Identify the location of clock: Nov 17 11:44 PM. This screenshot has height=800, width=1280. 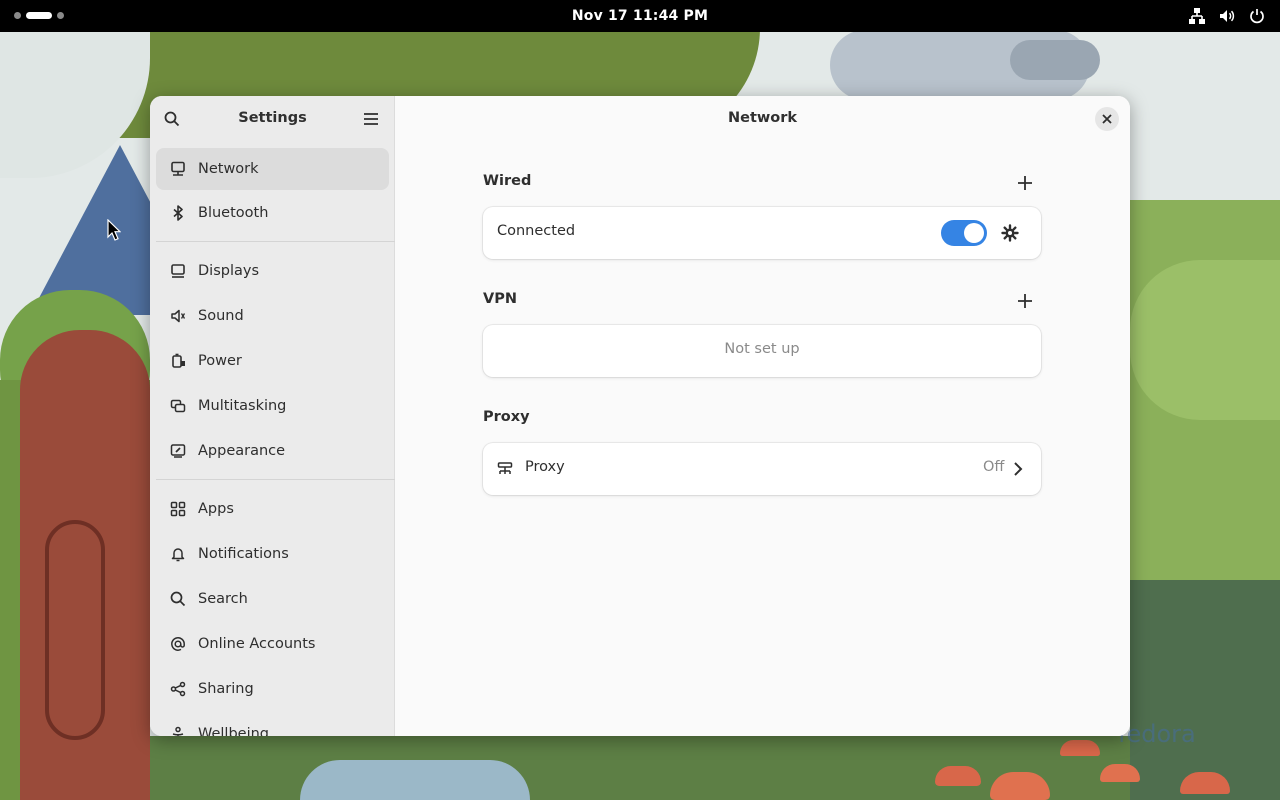
(640, 16).